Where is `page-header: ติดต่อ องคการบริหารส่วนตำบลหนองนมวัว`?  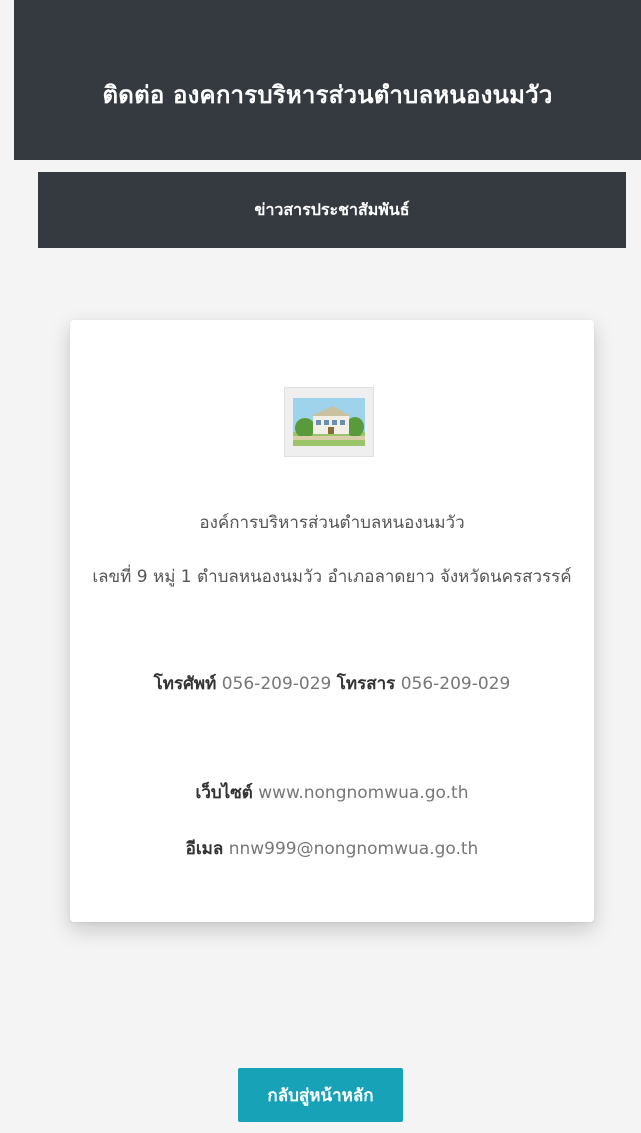
page-header: ติดต่อ องคการบริหารส่วนตำบลหนองนมวัว is located at coordinates (327, 80).